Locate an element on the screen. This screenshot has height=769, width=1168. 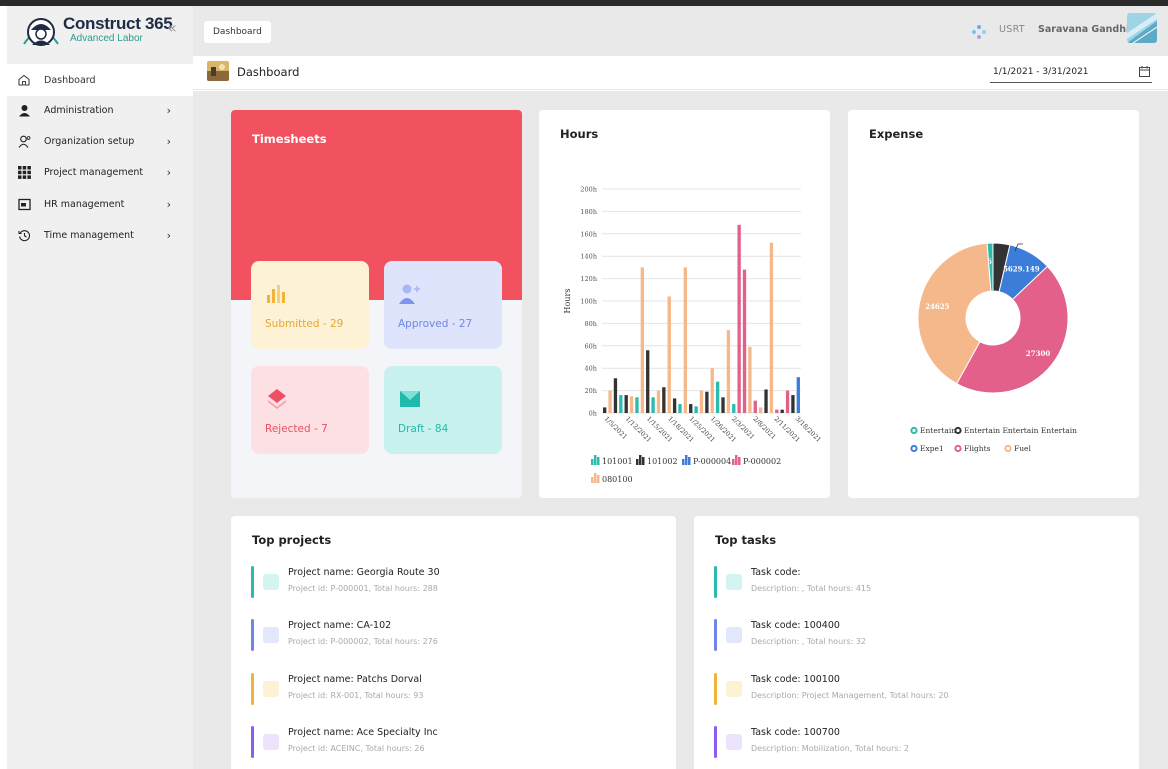
sidebar-item-label: Time management is located at coordinates (89, 235).